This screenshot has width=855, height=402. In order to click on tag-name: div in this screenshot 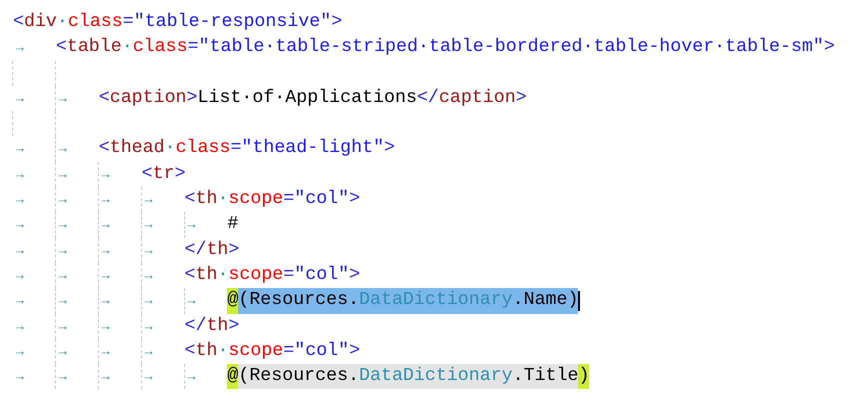, I will do `click(40, 22)`.